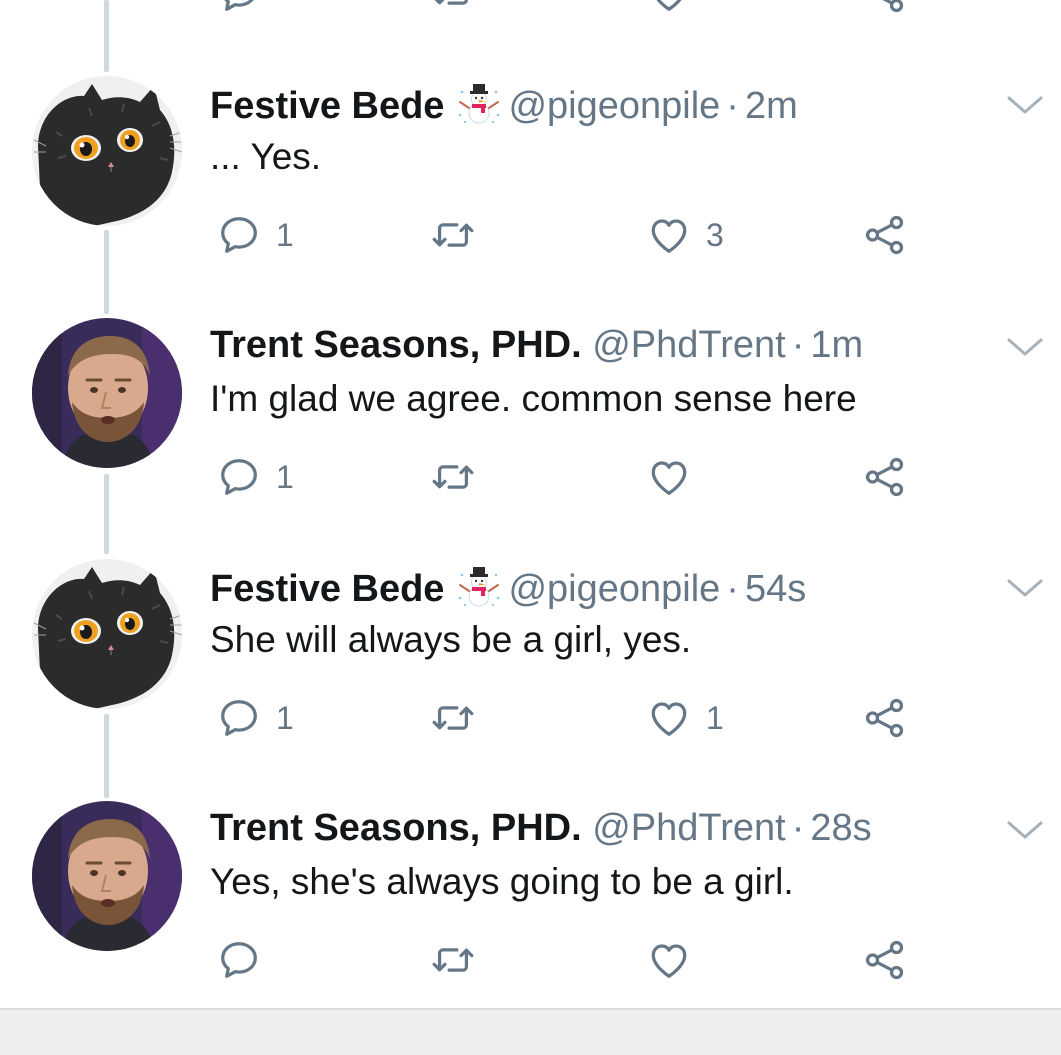 This screenshot has height=1055, width=1061. I want to click on reply-button, so click(246, 960).